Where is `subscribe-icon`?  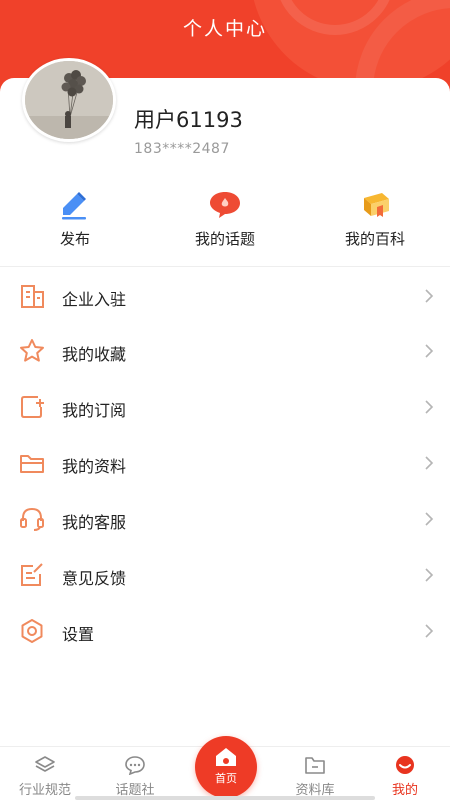 subscribe-icon is located at coordinates (32, 407).